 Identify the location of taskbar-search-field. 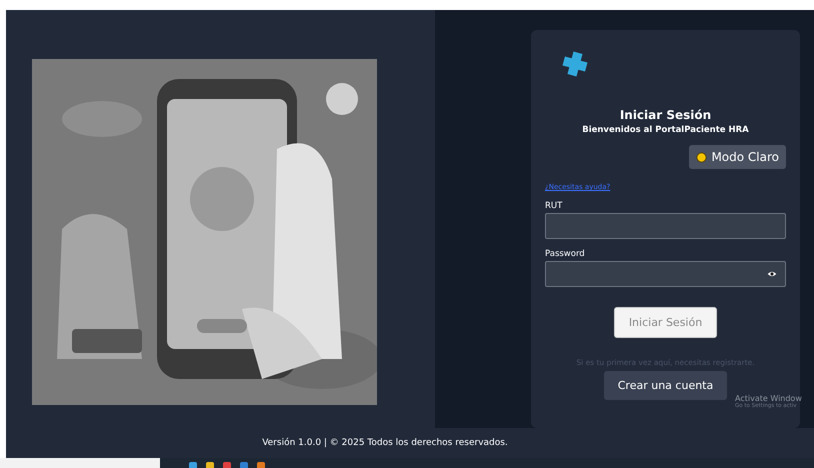
(80, 463).